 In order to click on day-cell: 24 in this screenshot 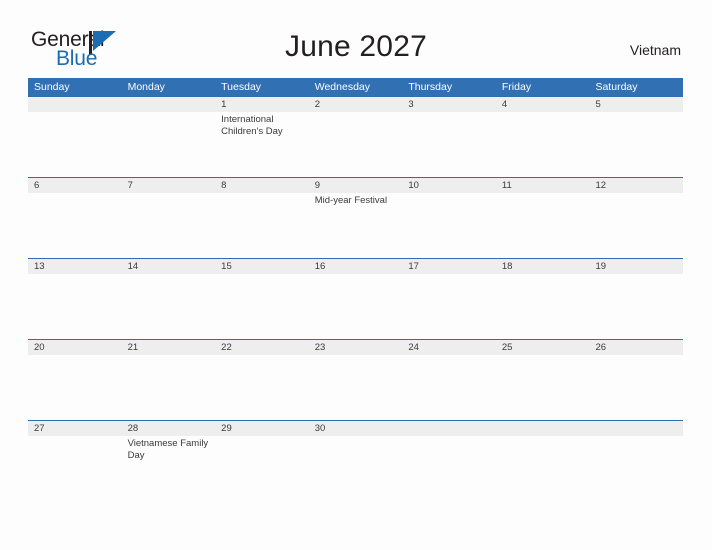, I will do `click(449, 379)`.